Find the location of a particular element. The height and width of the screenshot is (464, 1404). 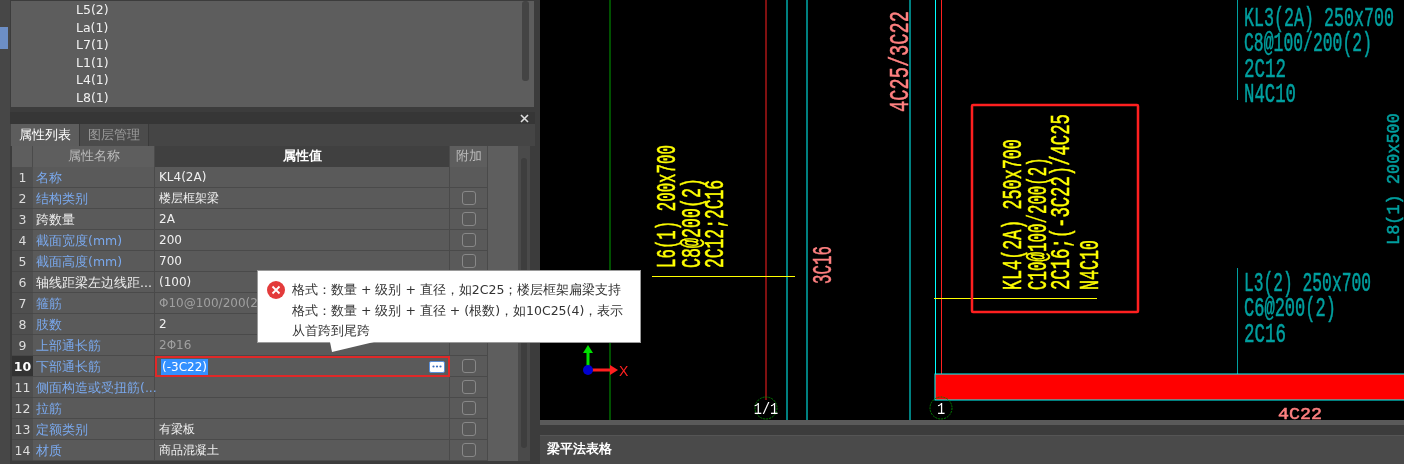

beam-annotation: 4C22 is located at coordinates (1300, 413).